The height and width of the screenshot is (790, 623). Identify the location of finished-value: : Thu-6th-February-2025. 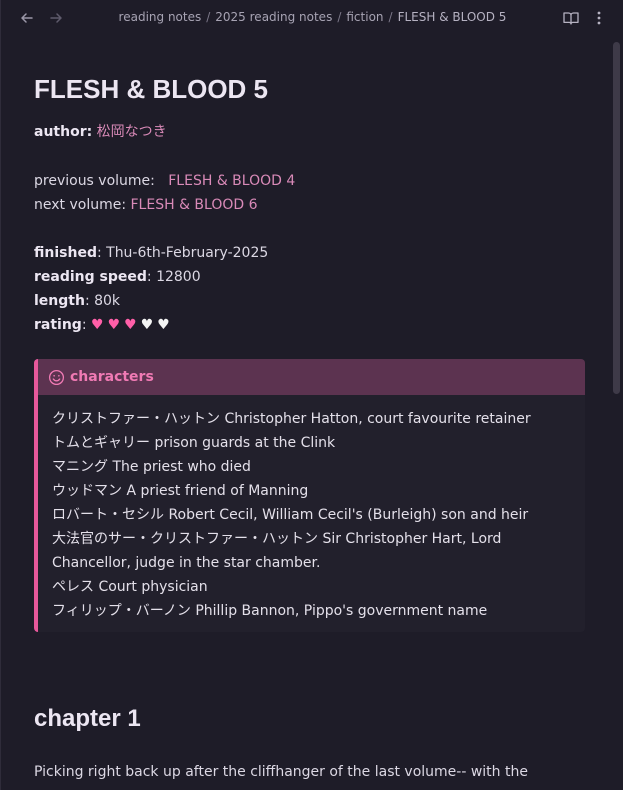
(182, 253).